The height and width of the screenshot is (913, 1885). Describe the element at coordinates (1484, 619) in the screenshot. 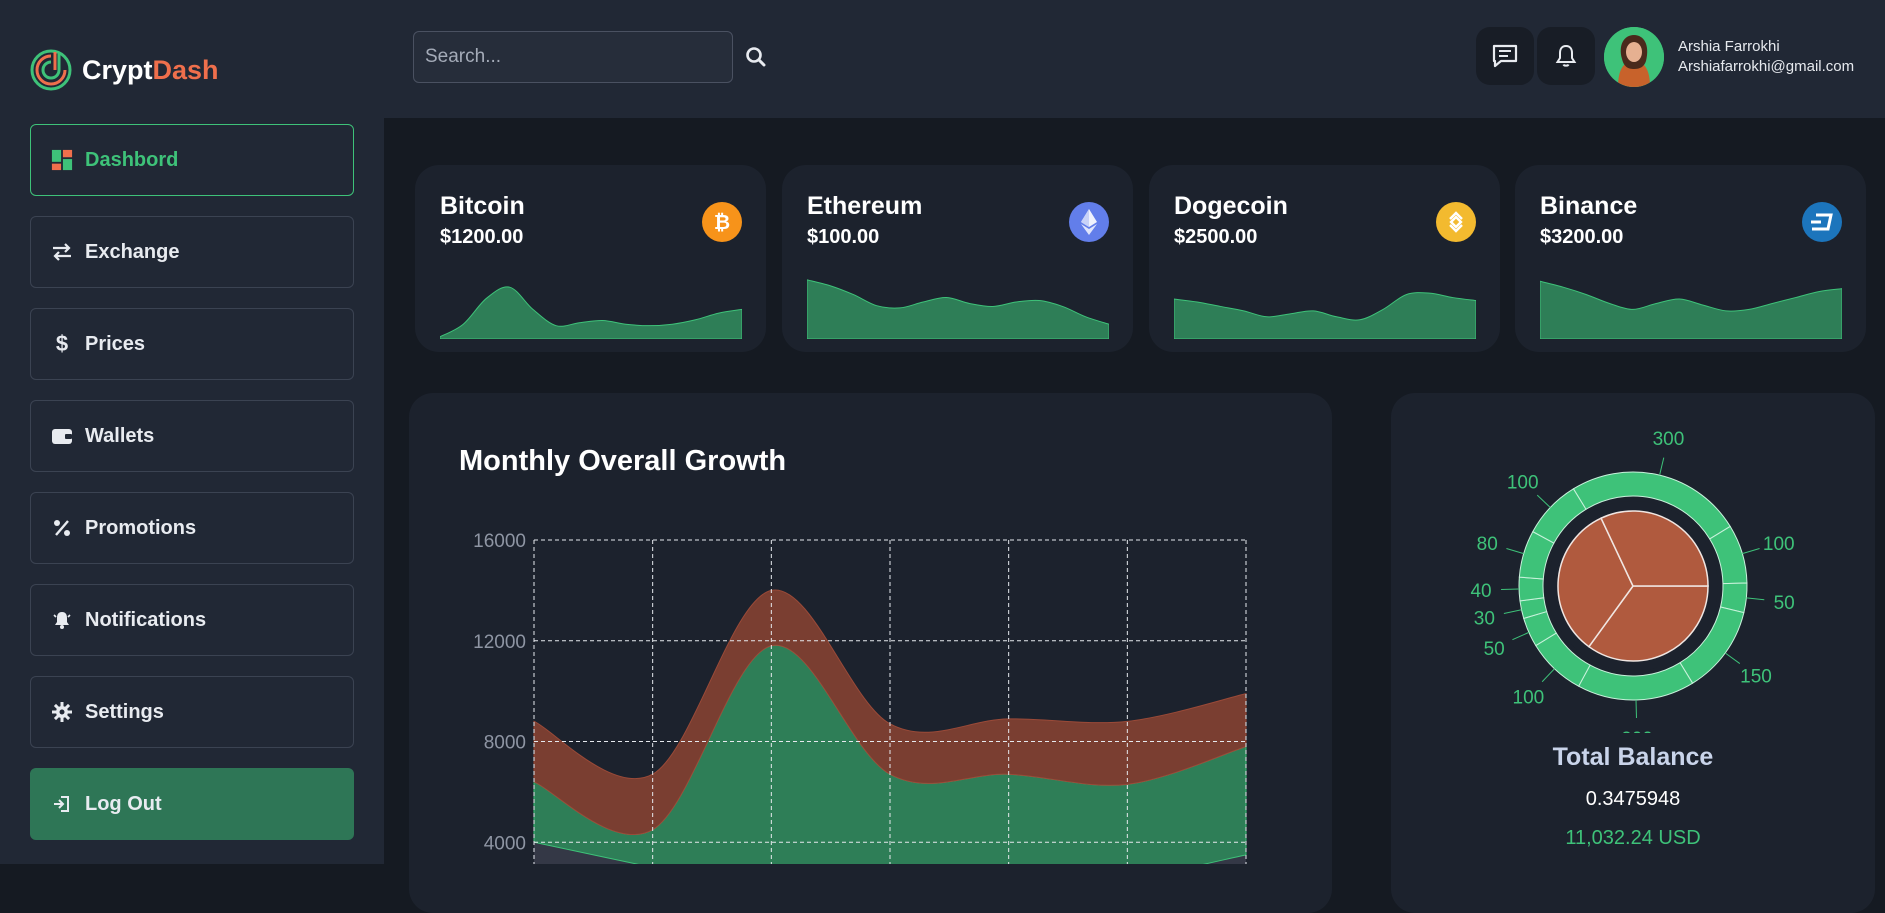

I see `slice-label: 30` at that location.